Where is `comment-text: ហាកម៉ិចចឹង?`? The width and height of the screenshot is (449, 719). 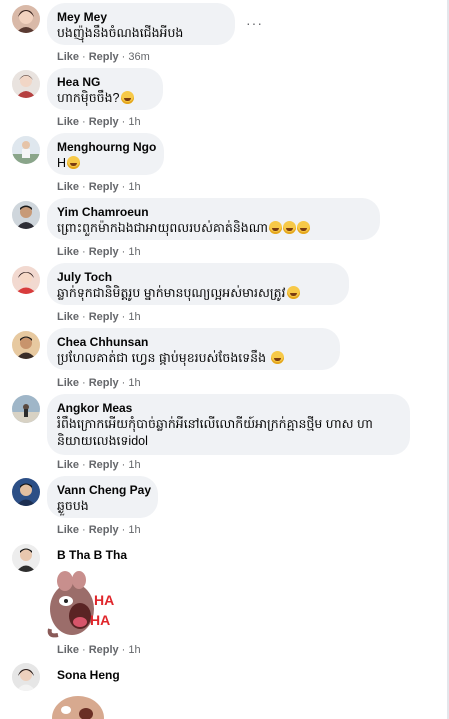 comment-text: ហាកម៉ិចចឹង? is located at coordinates (104, 98).